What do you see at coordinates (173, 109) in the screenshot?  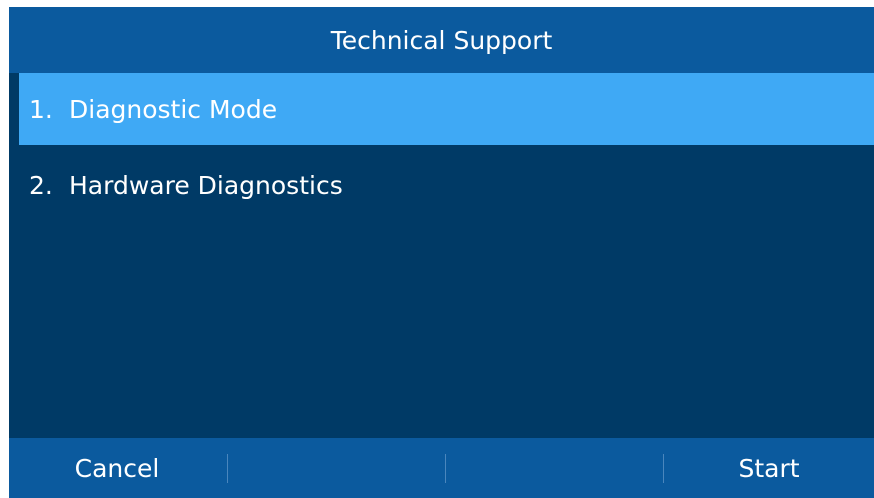 I see `menu-item-label: Diagnostic Mode` at bounding box center [173, 109].